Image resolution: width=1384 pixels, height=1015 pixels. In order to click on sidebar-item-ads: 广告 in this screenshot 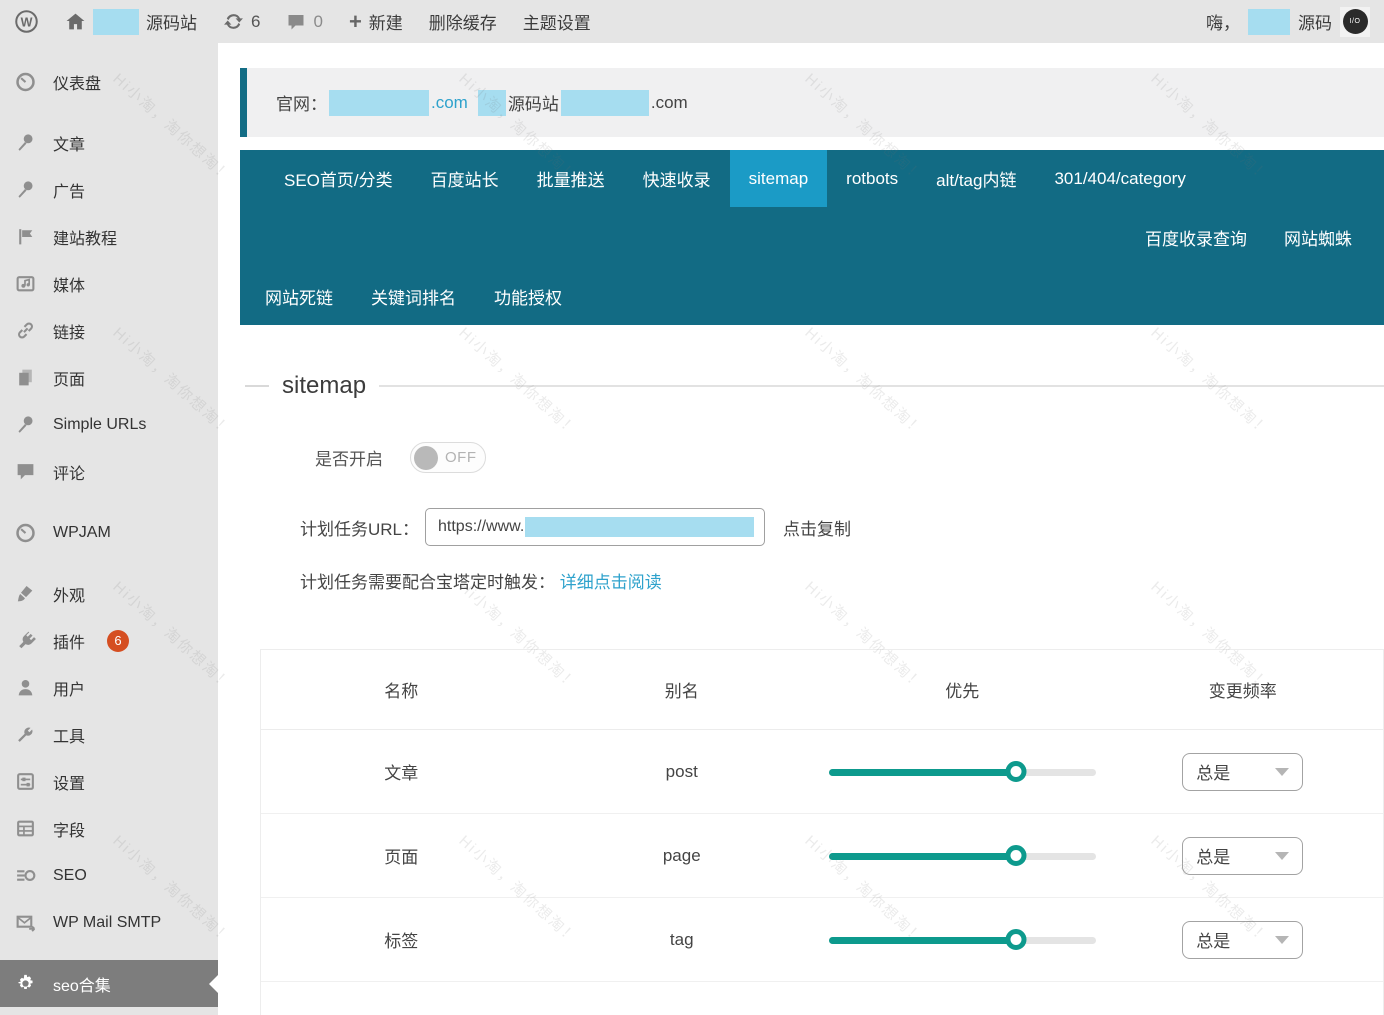, I will do `click(109, 189)`.